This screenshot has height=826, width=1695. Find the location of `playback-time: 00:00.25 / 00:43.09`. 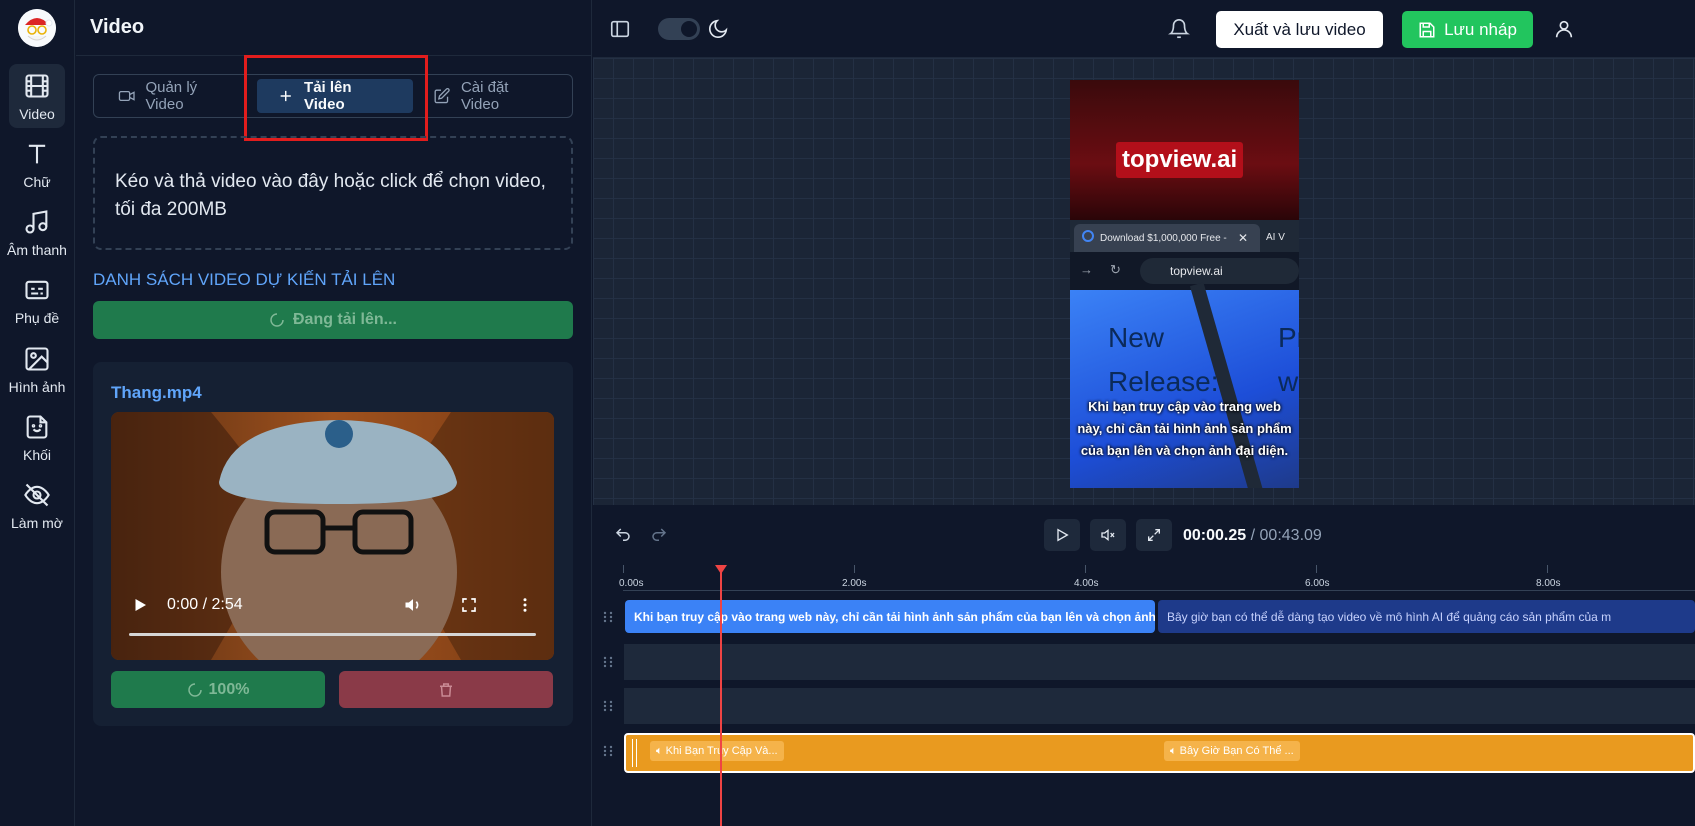

playback-time: 00:00.25 / 00:43.09 is located at coordinates (1252, 536).